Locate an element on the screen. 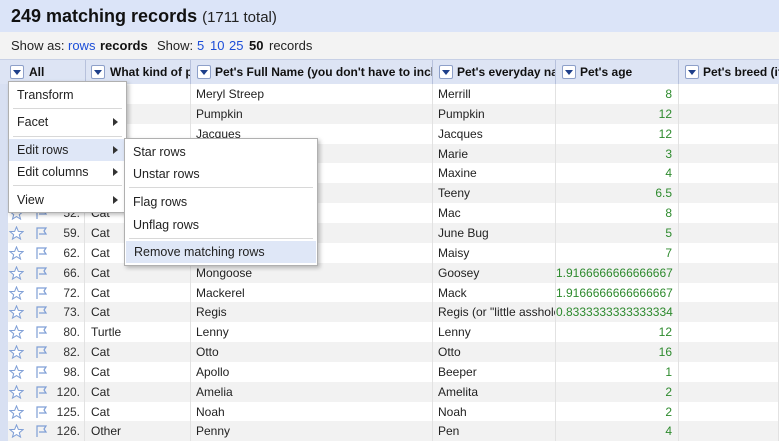 This screenshot has height=442, width=779. cell-everyday-name: Noah is located at coordinates (494, 411).